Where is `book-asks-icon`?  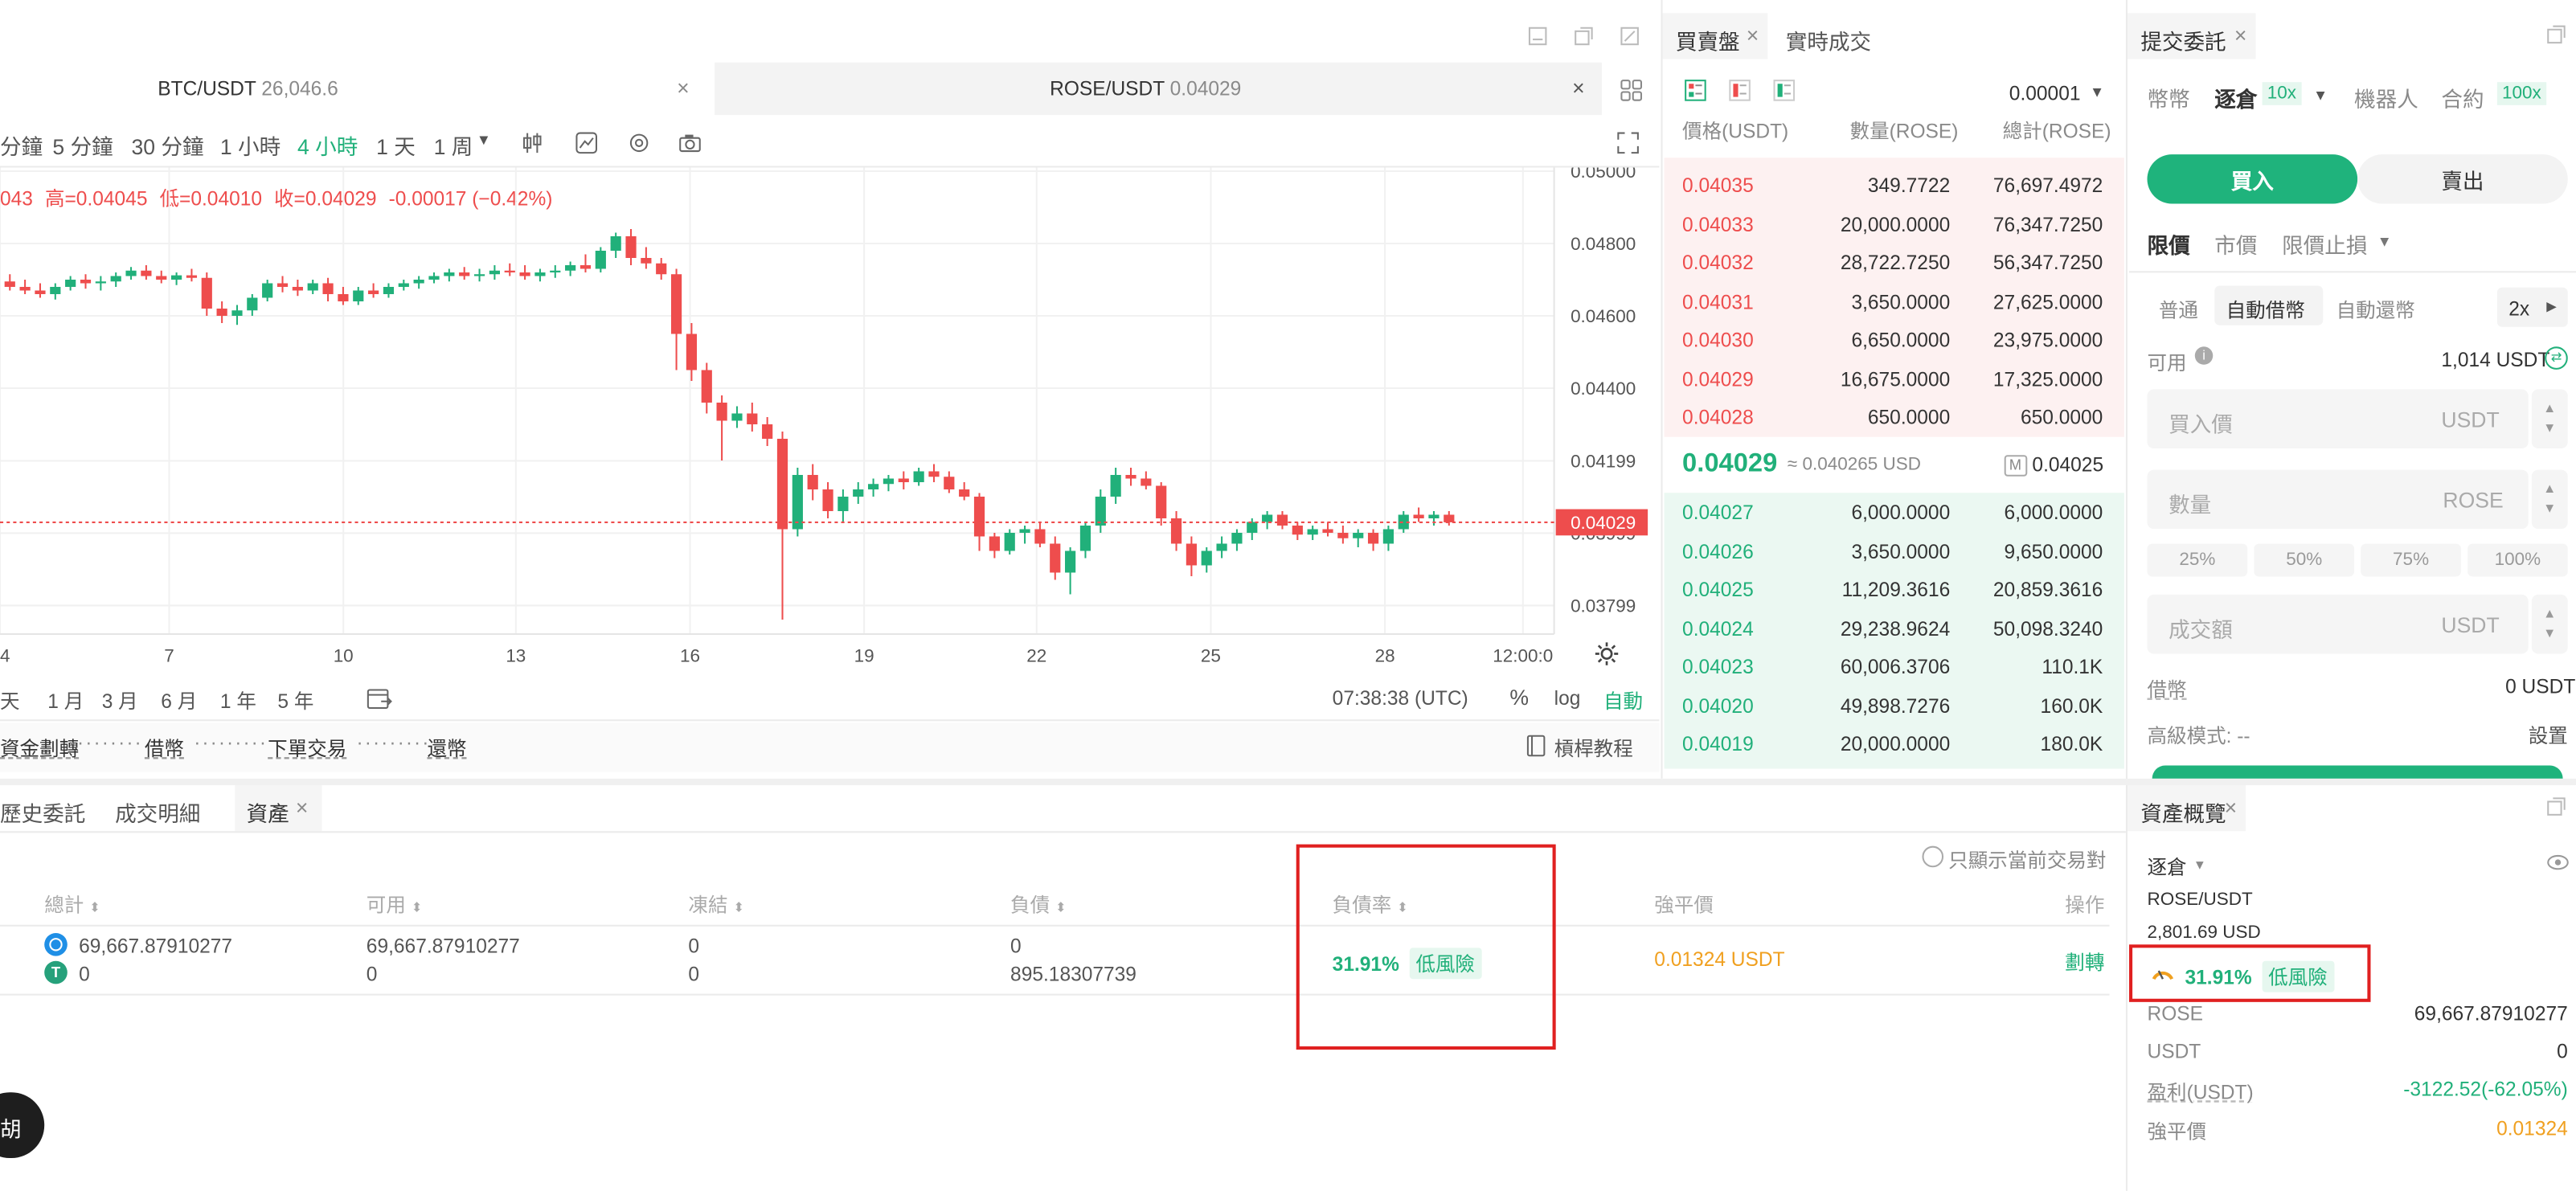 book-asks-icon is located at coordinates (1739, 90).